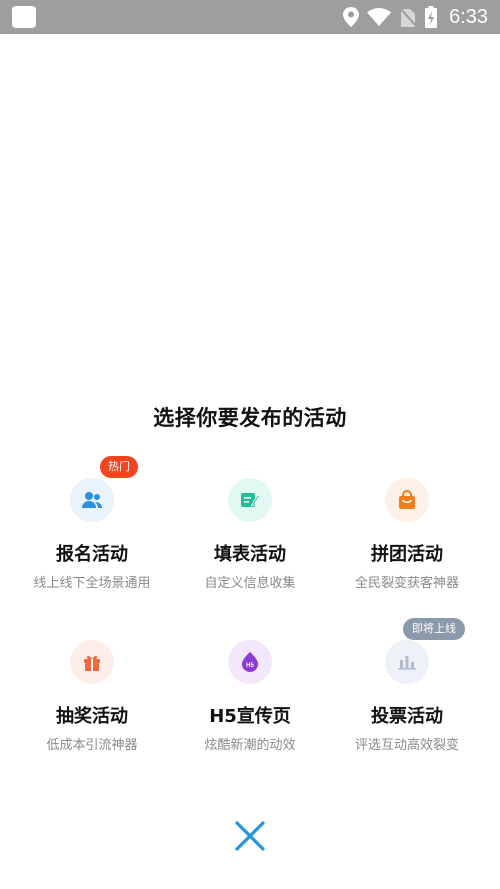 The height and width of the screenshot is (889, 500). I want to click on activity-title: 填表活动, so click(250, 554).